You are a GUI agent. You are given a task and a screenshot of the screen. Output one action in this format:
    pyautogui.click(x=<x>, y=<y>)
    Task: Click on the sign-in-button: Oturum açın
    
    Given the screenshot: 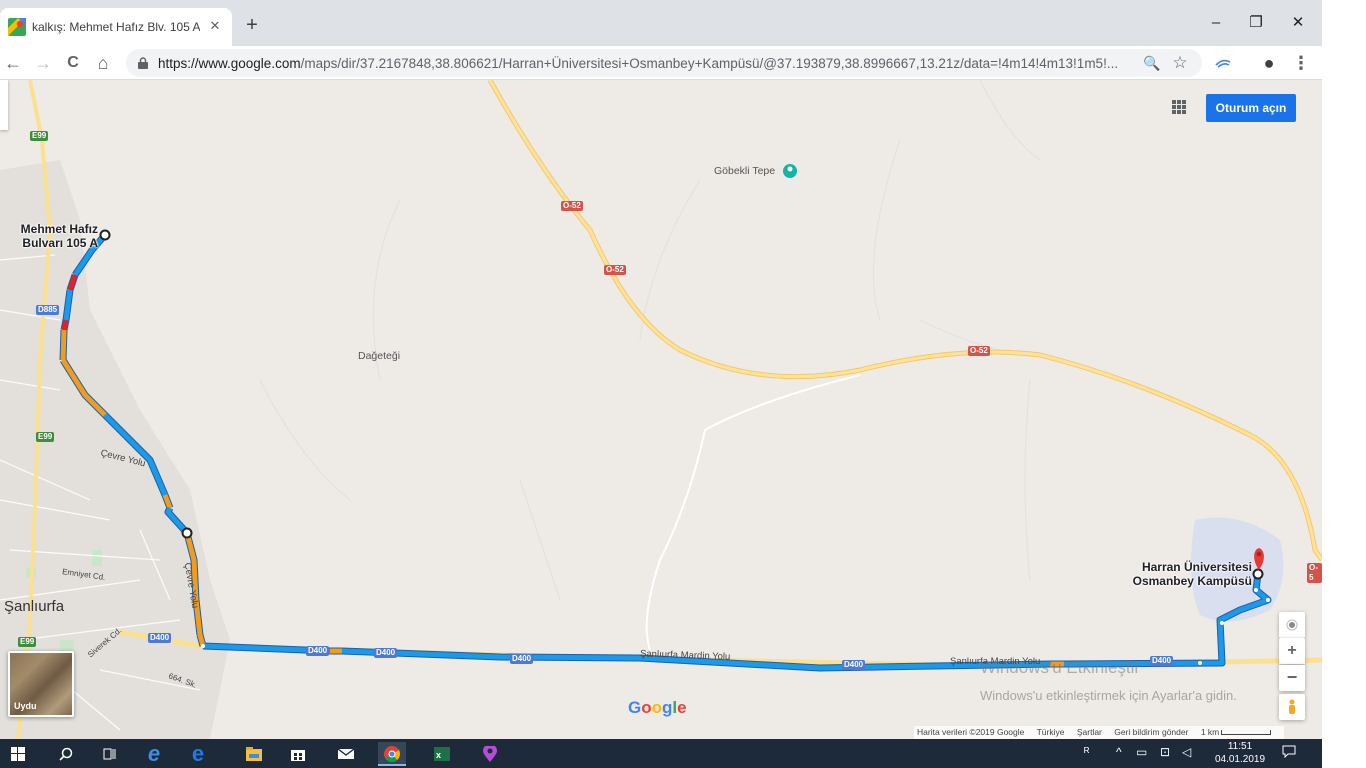 What is the action you would take?
    pyautogui.click(x=1251, y=108)
    